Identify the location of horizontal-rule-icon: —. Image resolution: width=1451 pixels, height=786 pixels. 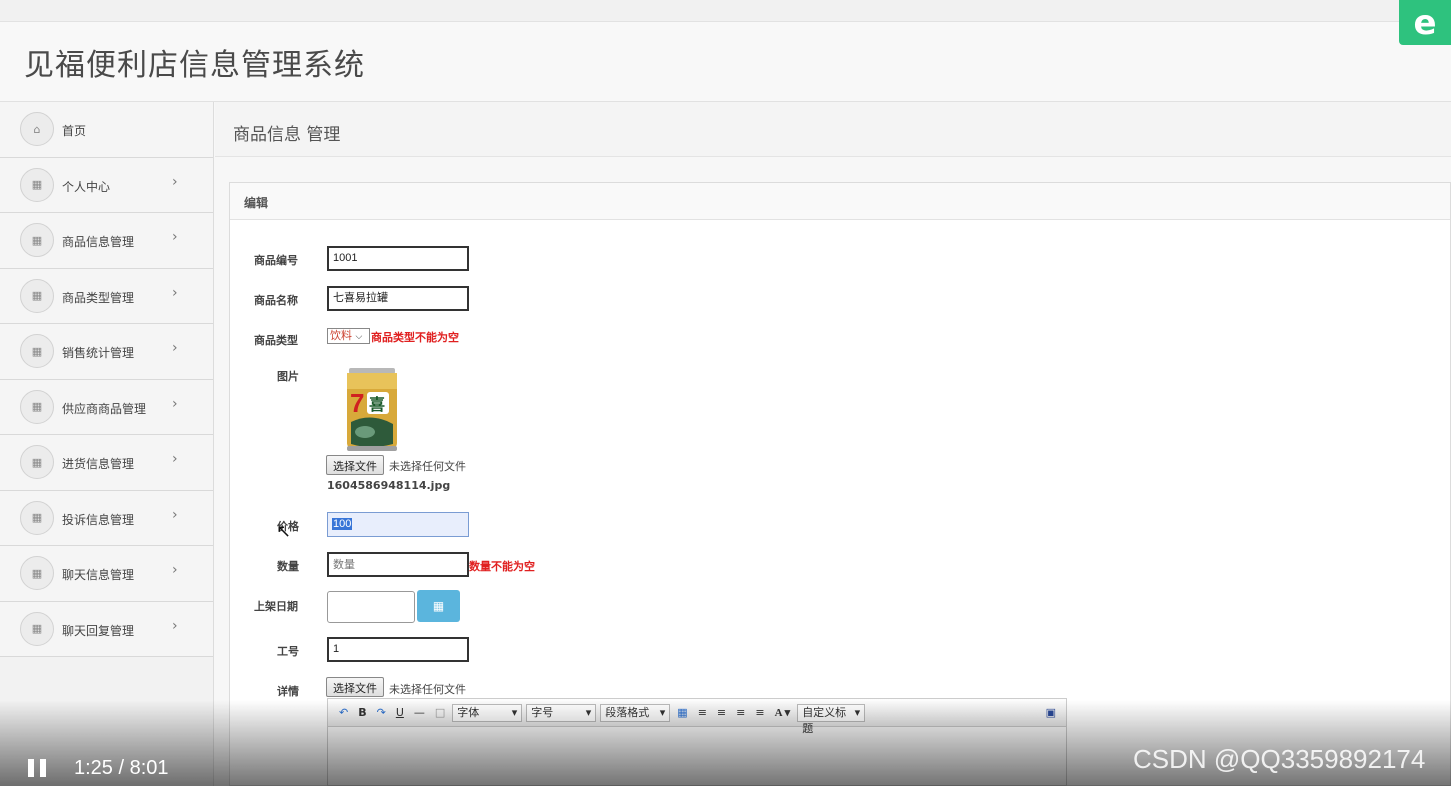
(419, 712).